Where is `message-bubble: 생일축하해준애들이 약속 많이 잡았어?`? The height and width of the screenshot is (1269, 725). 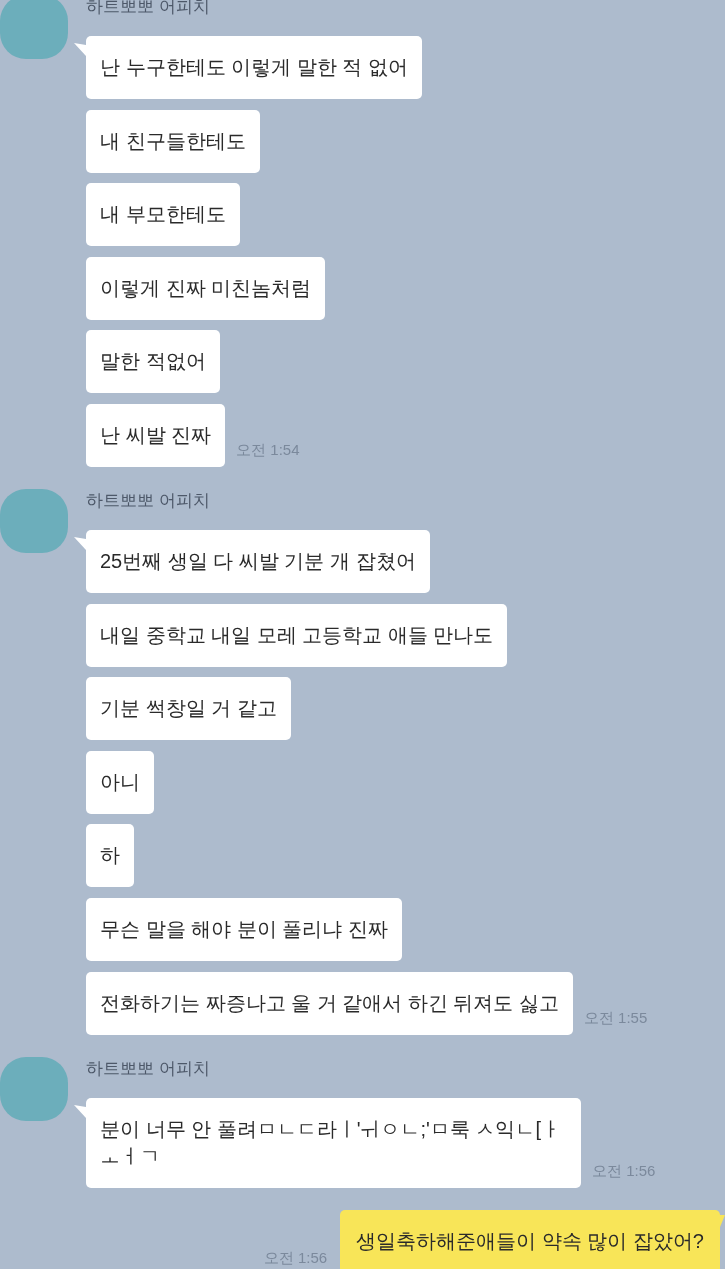
message-bubble: 생일축하해준애들이 약속 많이 잡았어? is located at coordinates (530, 1239).